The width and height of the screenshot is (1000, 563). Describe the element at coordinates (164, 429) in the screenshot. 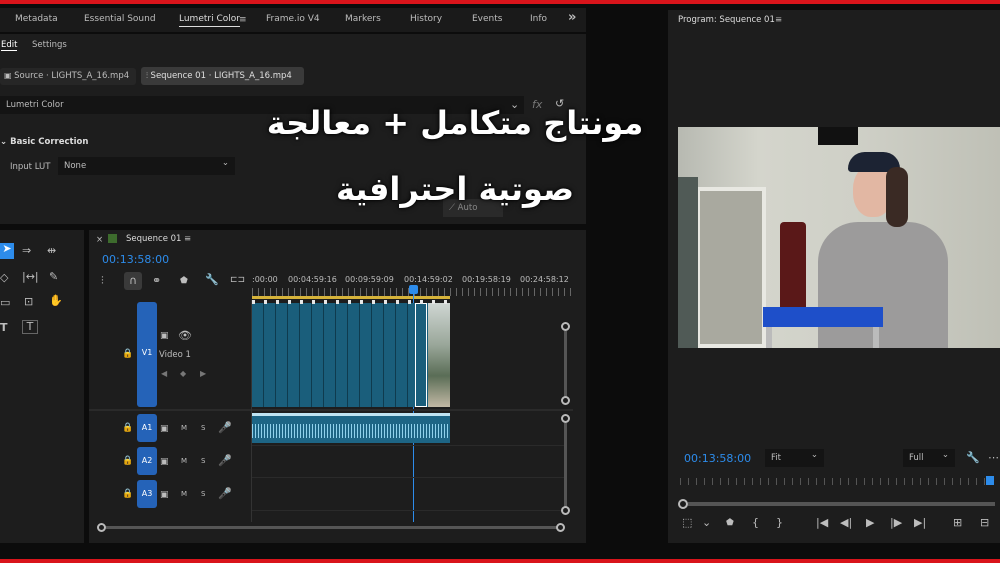

I see `a1-sync-icon: ▣` at that location.